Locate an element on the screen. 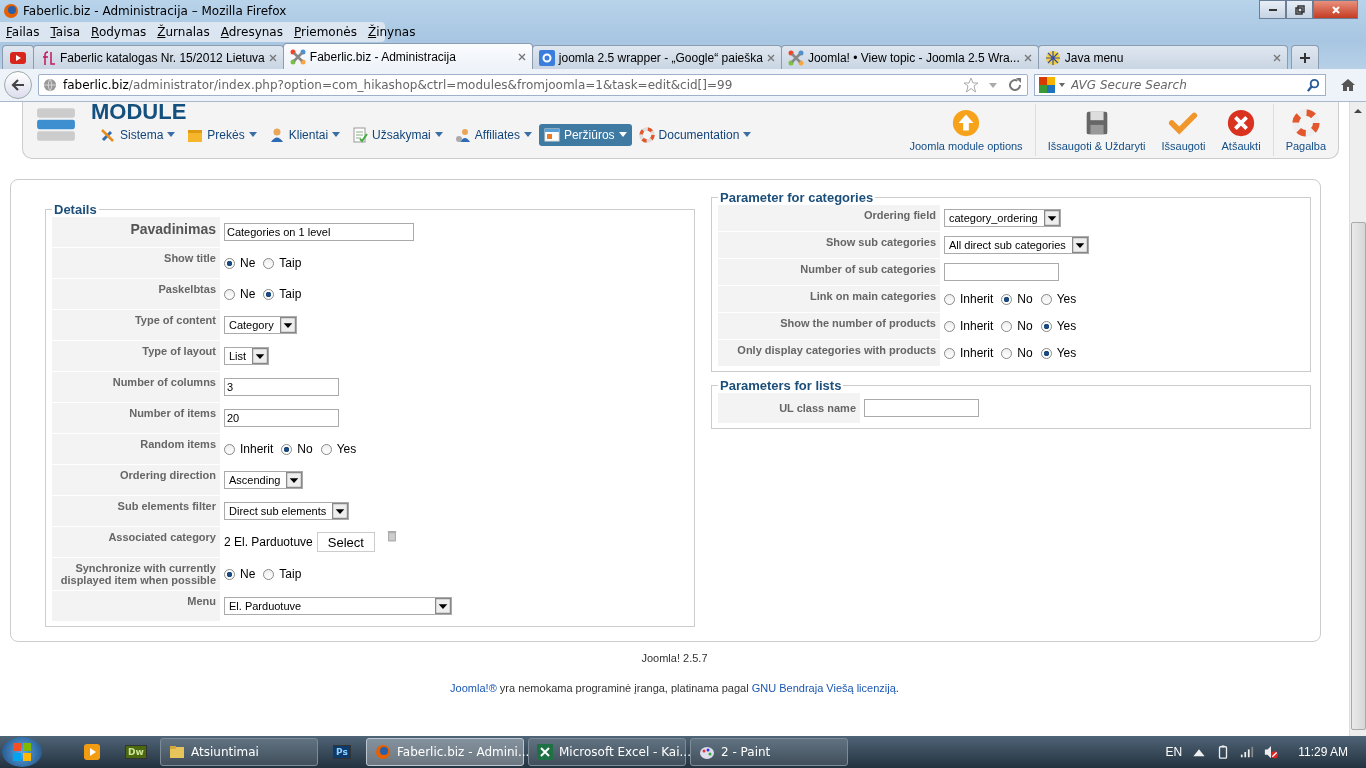 Image resolution: width=1366 pixels, height=768 pixels. close-button is located at coordinates (1335, 9).